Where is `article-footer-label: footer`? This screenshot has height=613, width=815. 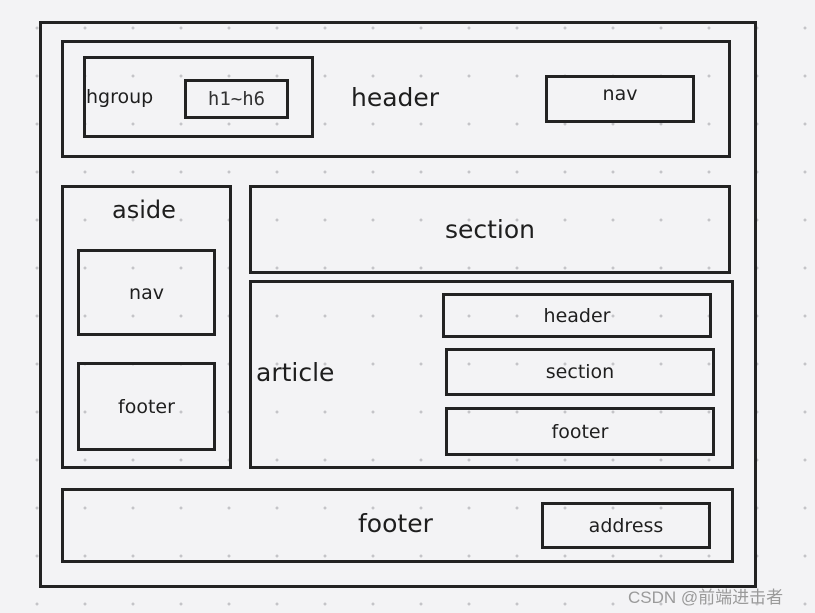 article-footer-label: footer is located at coordinates (580, 431).